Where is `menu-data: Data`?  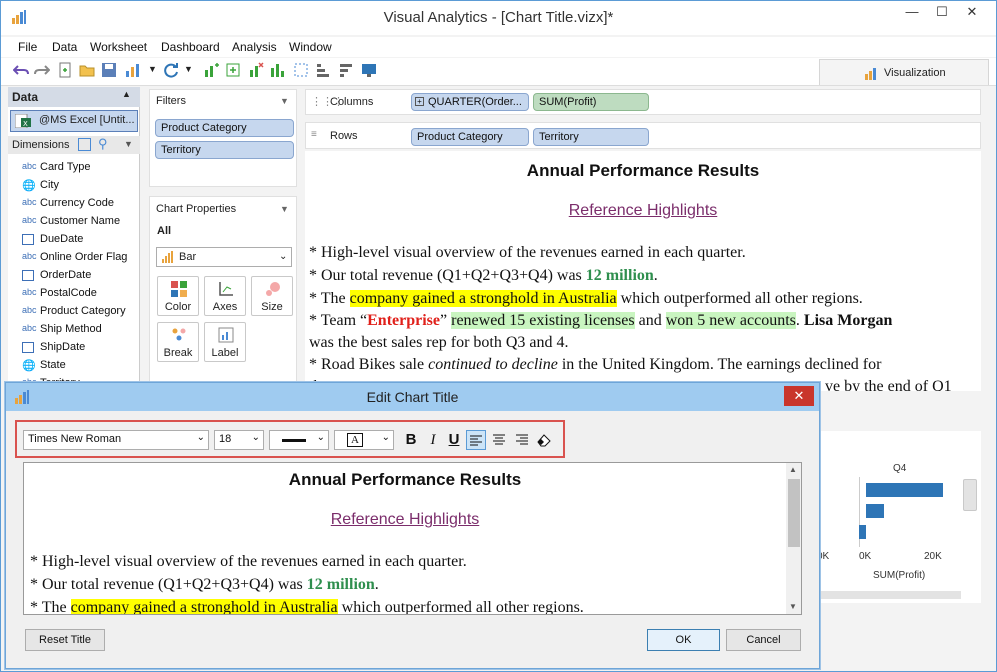
menu-data: Data is located at coordinates (64, 47).